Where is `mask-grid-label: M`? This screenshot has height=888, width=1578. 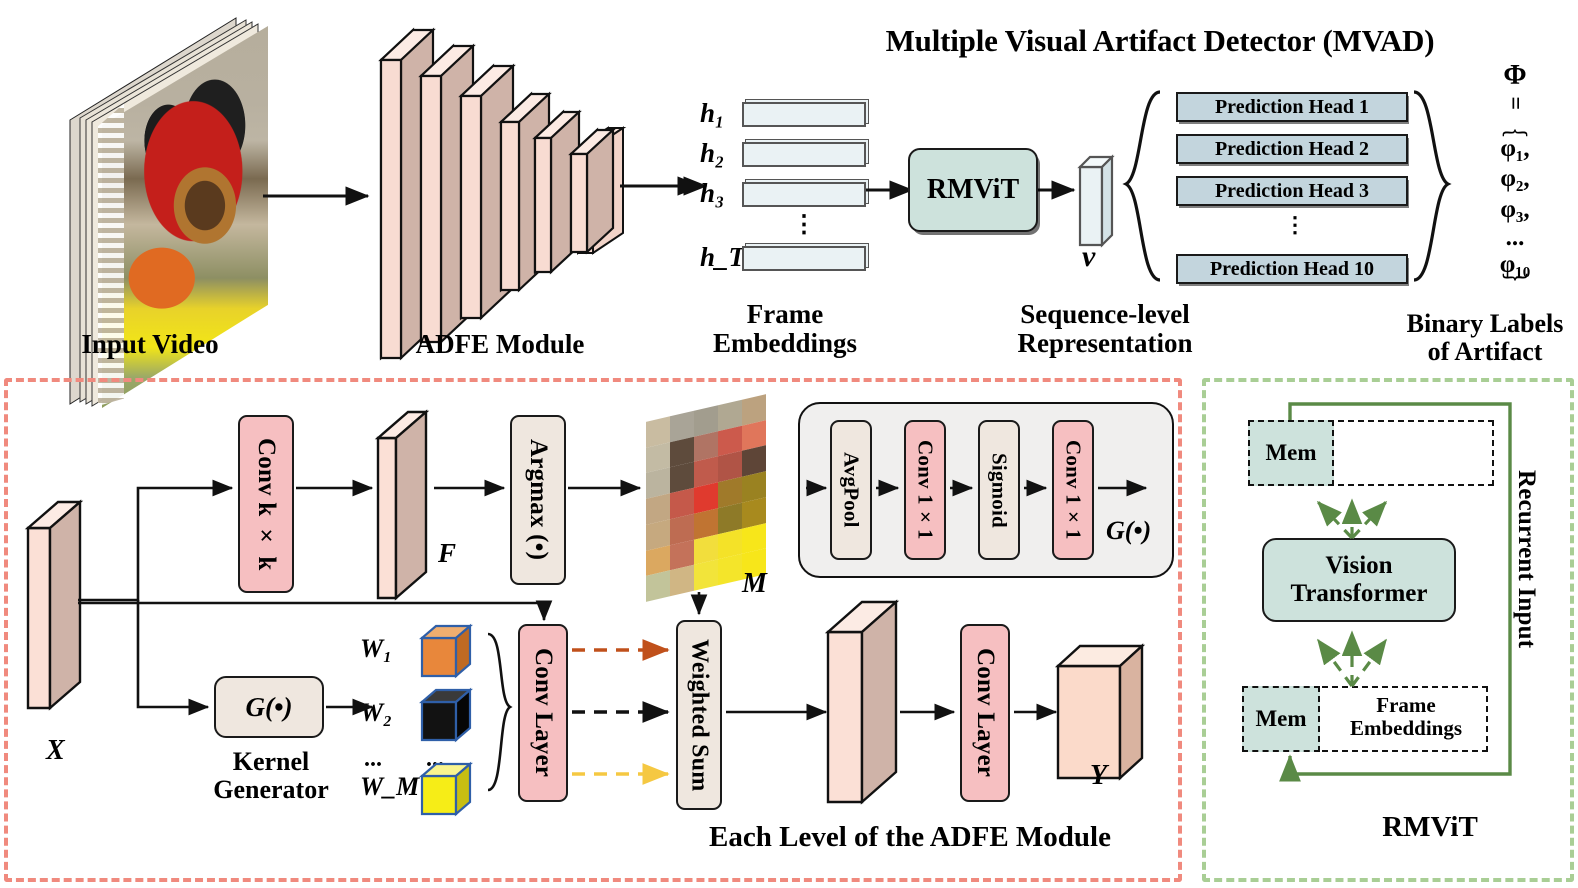
mask-grid-label: M is located at coordinates (754, 583).